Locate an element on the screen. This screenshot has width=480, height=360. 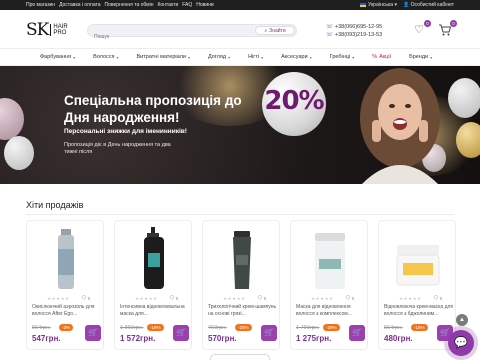
top-link-contacts: Контакти is located at coordinates (167, 5).